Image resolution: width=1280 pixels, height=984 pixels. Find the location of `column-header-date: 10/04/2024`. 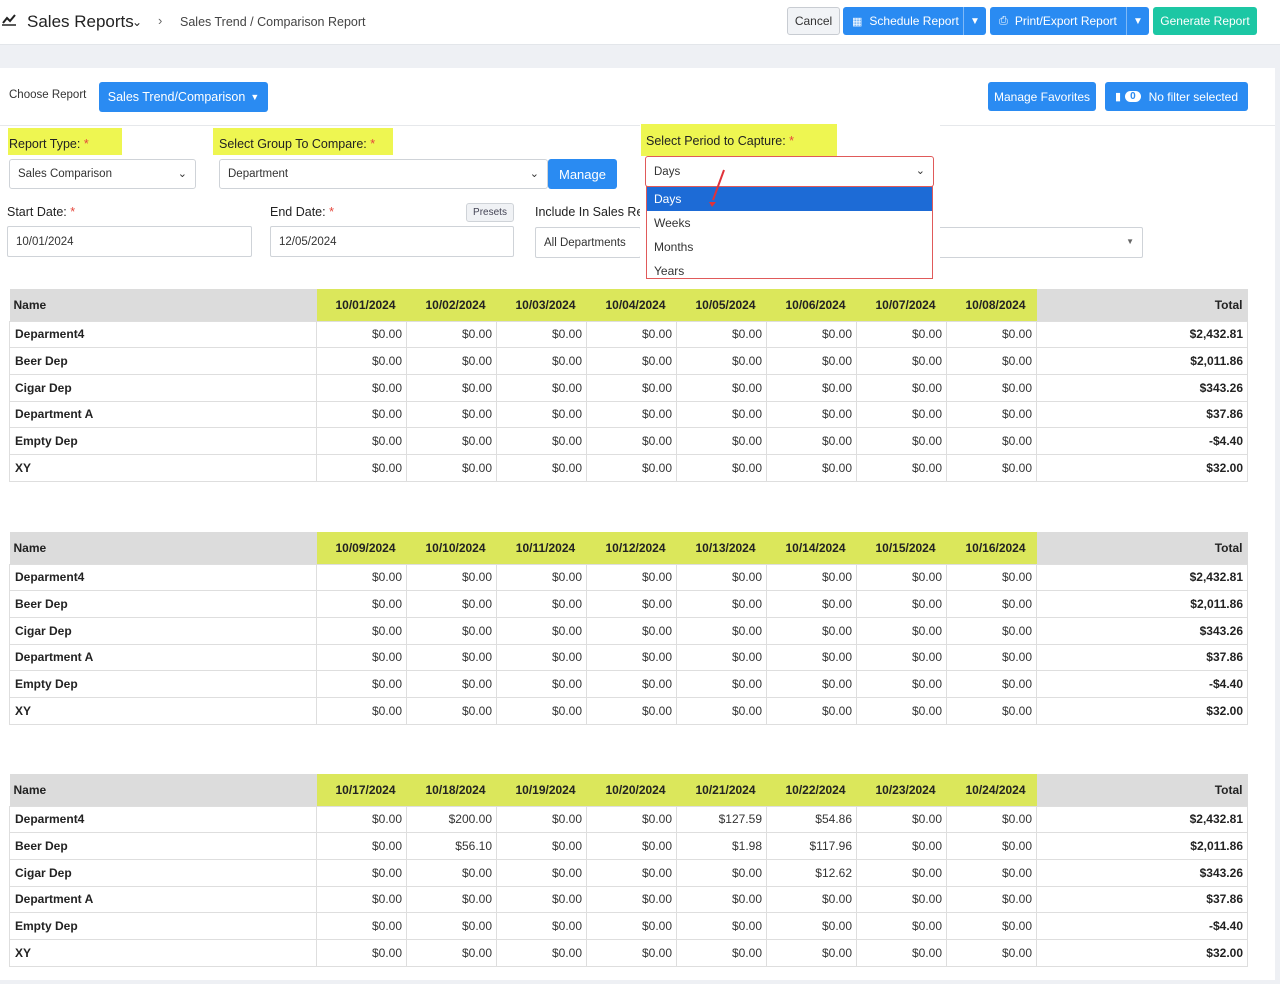

column-header-date: 10/04/2024 is located at coordinates (631, 305).